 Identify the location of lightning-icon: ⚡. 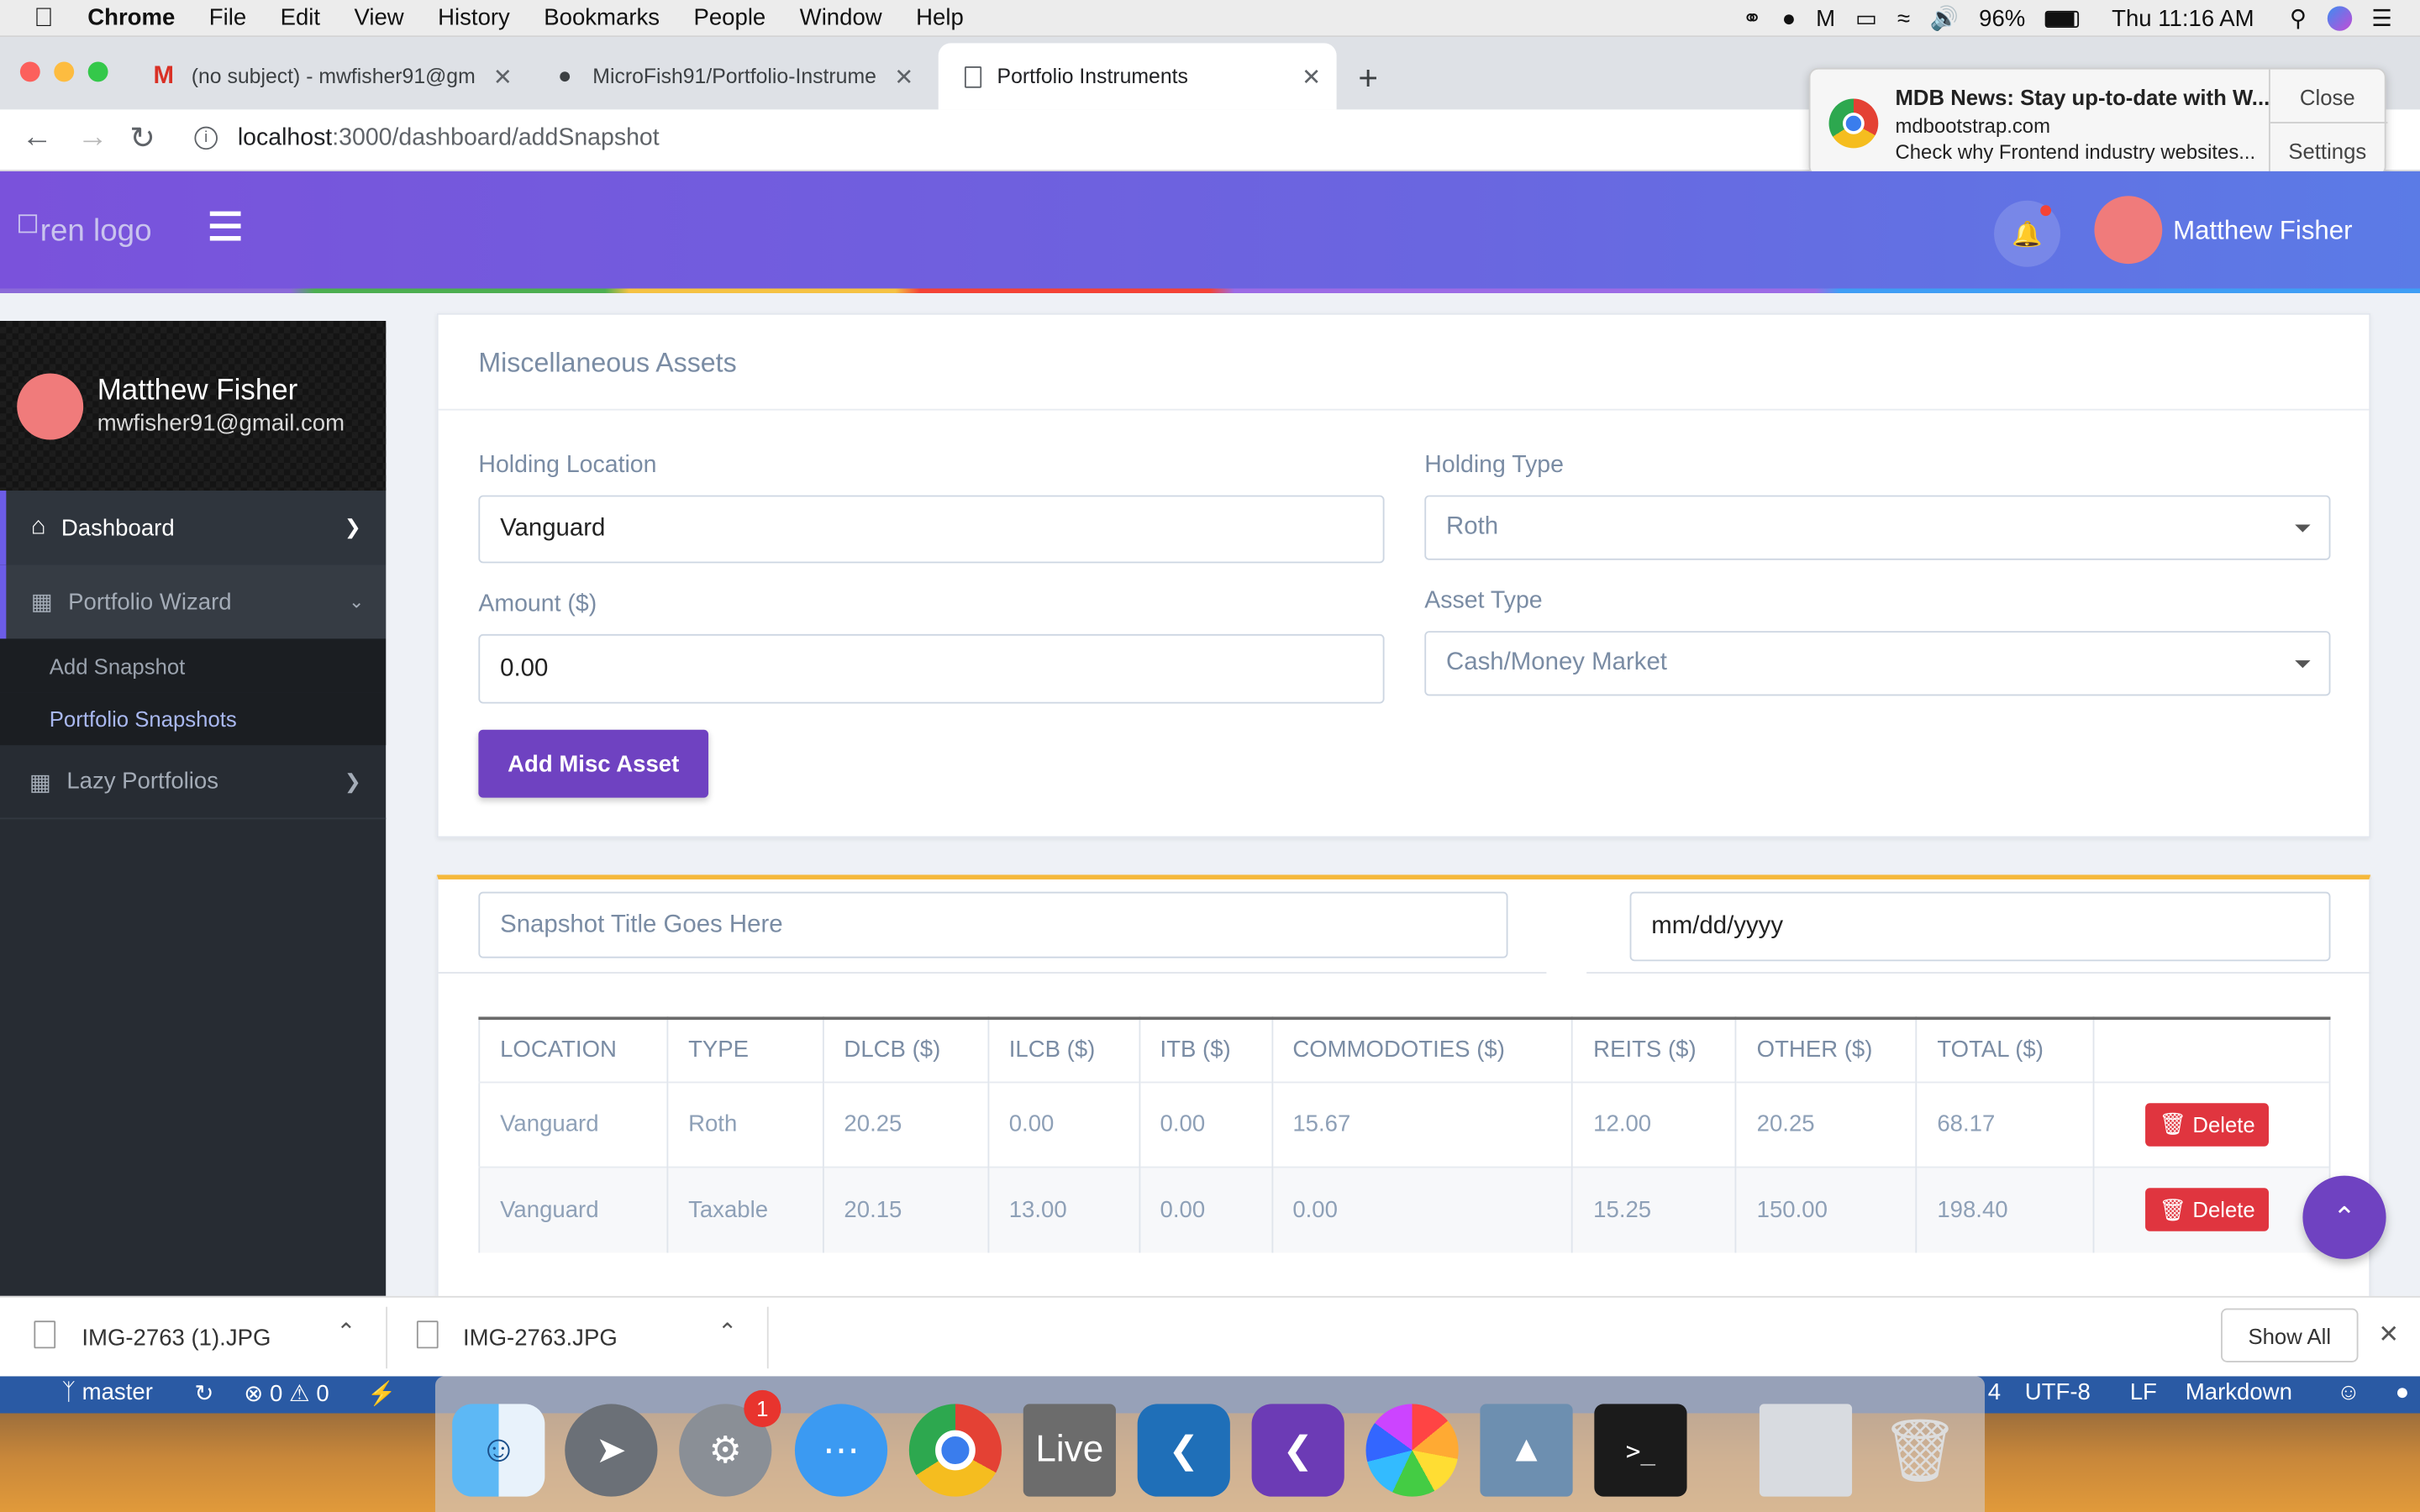
(382, 1393).